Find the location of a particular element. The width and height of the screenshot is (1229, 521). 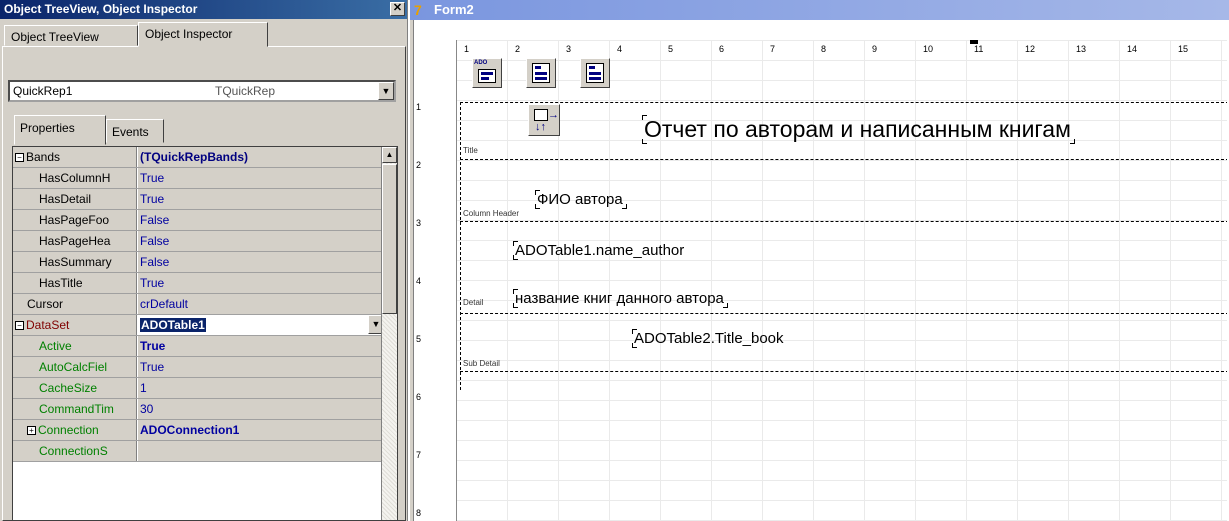

scroll-thumb is located at coordinates (389, 239).